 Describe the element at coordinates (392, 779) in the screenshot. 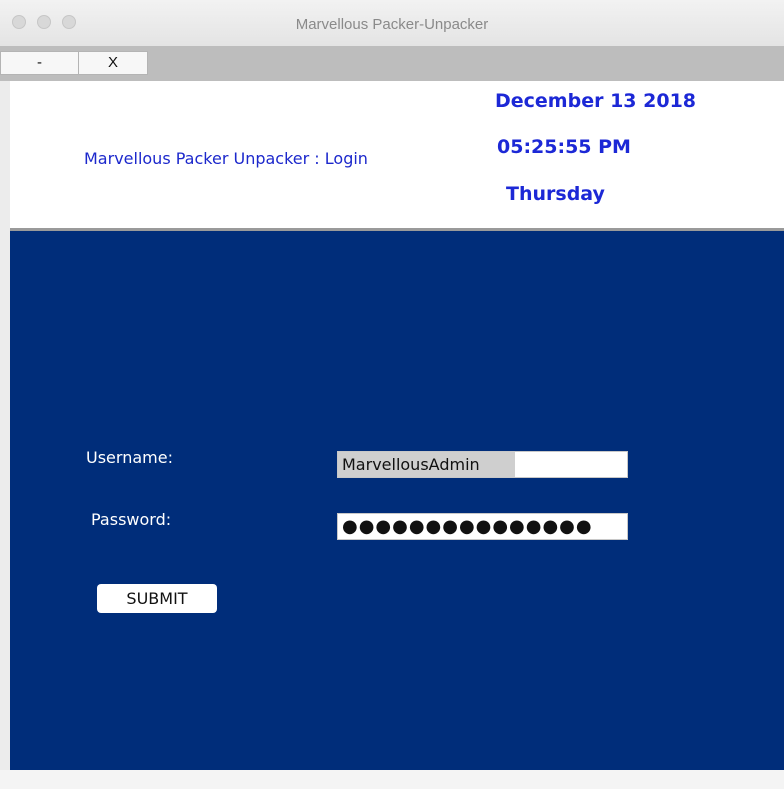

I see `window-footer` at that location.